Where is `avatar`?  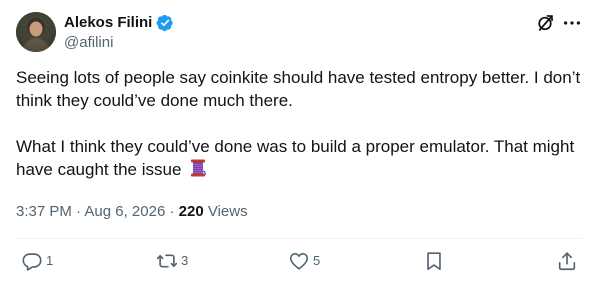 avatar is located at coordinates (36, 32).